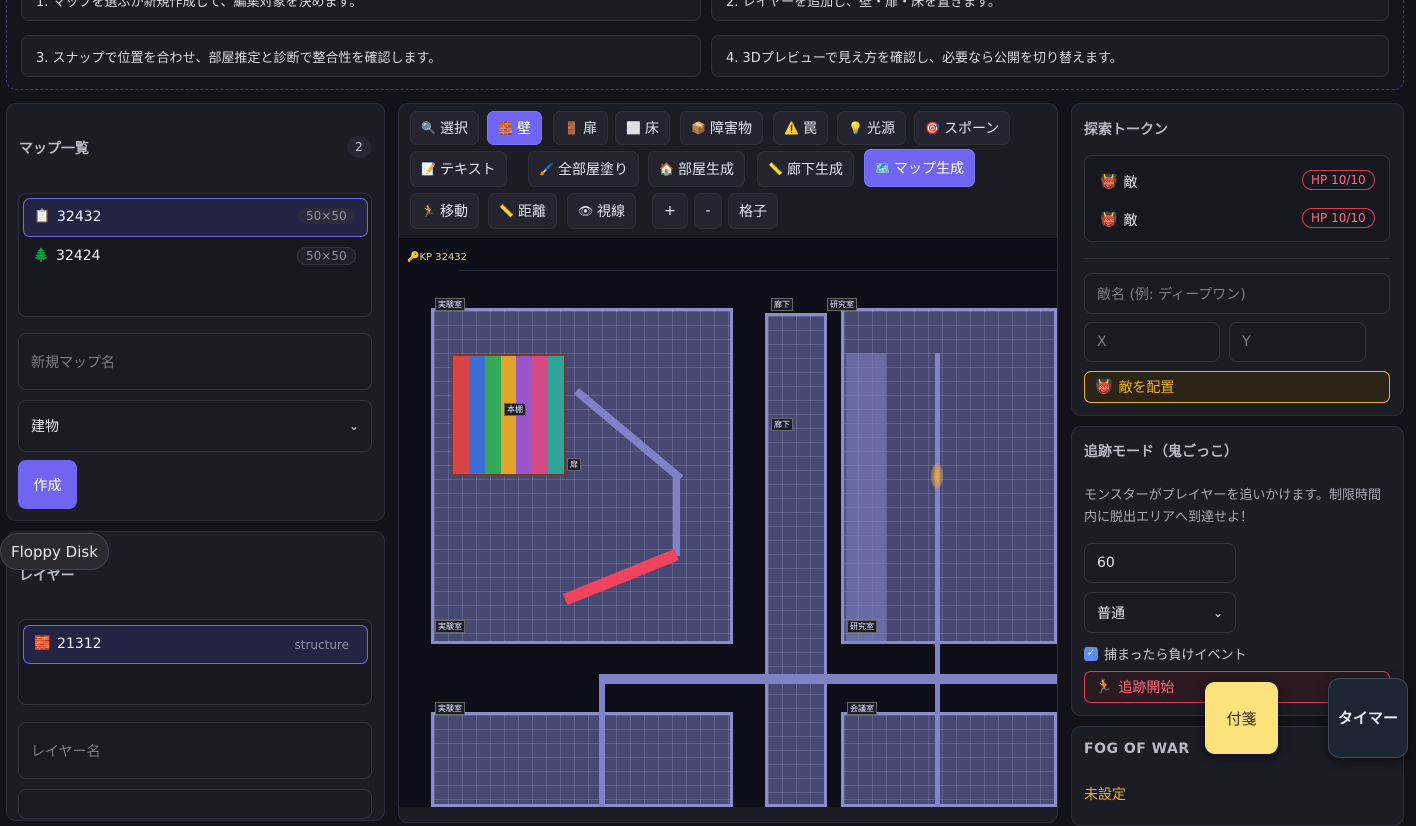 This screenshot has width=1416, height=826. I want to click on y-input: Y, so click(1297, 342).